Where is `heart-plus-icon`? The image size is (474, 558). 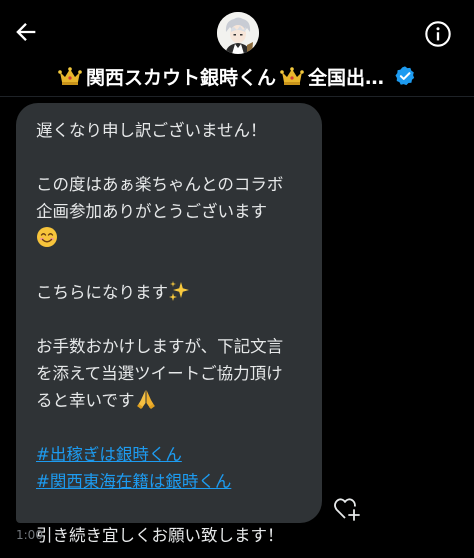 heart-plus-icon is located at coordinates (347, 509).